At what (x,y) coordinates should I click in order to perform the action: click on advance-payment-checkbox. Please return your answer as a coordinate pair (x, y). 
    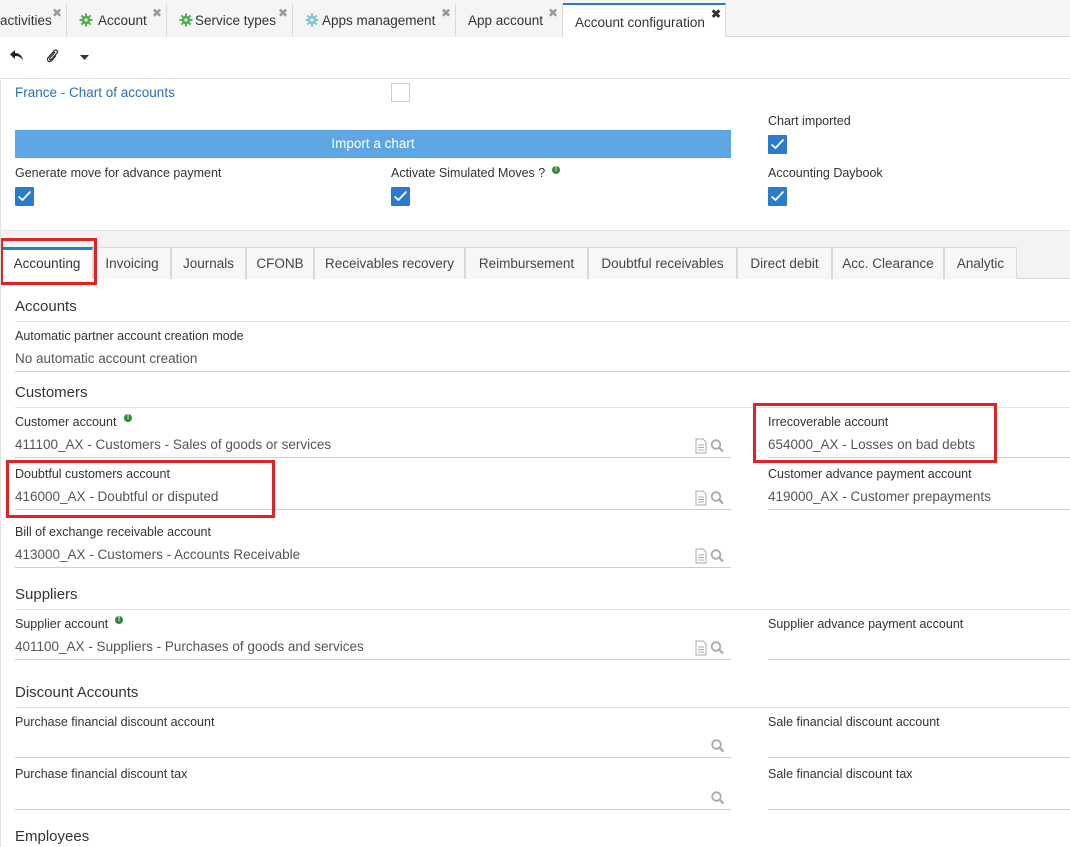
    Looking at the image, I should click on (24, 196).